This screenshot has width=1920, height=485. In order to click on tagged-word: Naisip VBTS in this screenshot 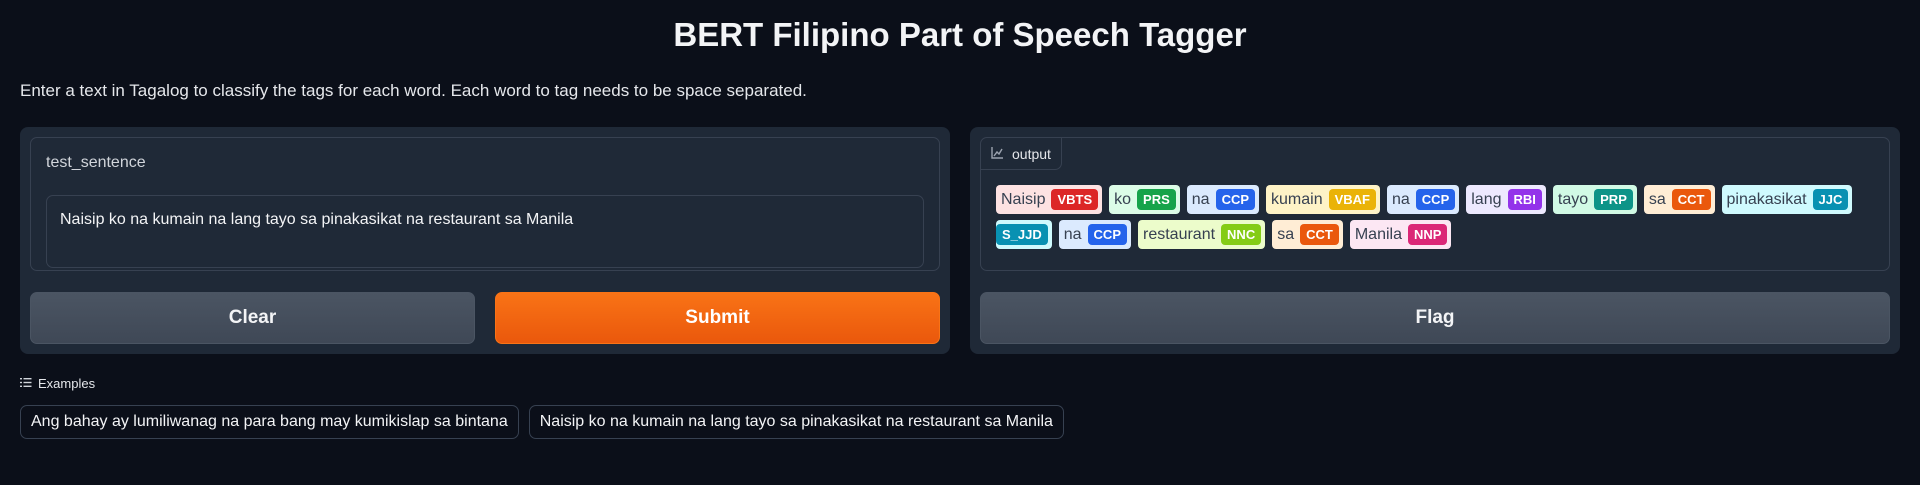, I will do `click(1049, 199)`.